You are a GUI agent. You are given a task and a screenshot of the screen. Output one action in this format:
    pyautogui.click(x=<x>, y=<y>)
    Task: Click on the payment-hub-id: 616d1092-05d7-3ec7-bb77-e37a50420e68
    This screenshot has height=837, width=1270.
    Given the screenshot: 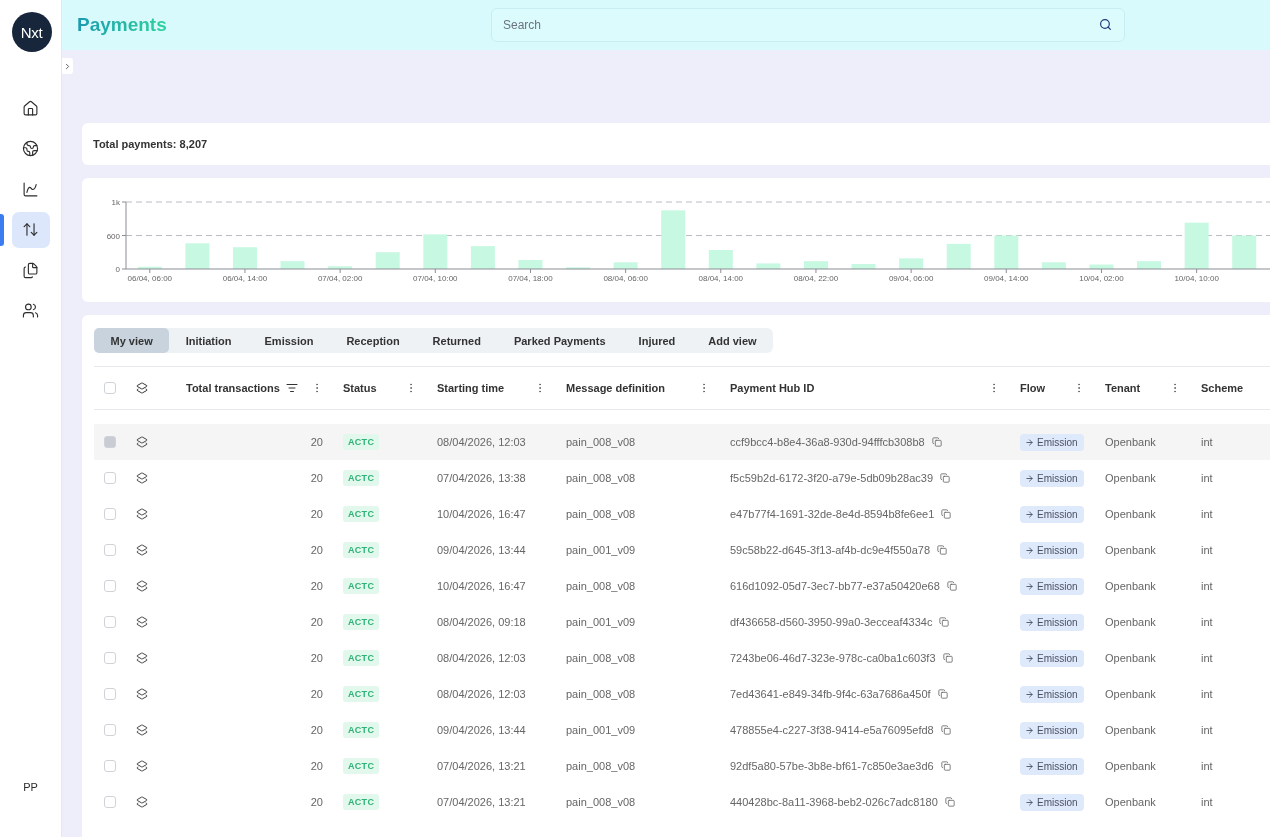 What is the action you would take?
    pyautogui.click(x=835, y=586)
    